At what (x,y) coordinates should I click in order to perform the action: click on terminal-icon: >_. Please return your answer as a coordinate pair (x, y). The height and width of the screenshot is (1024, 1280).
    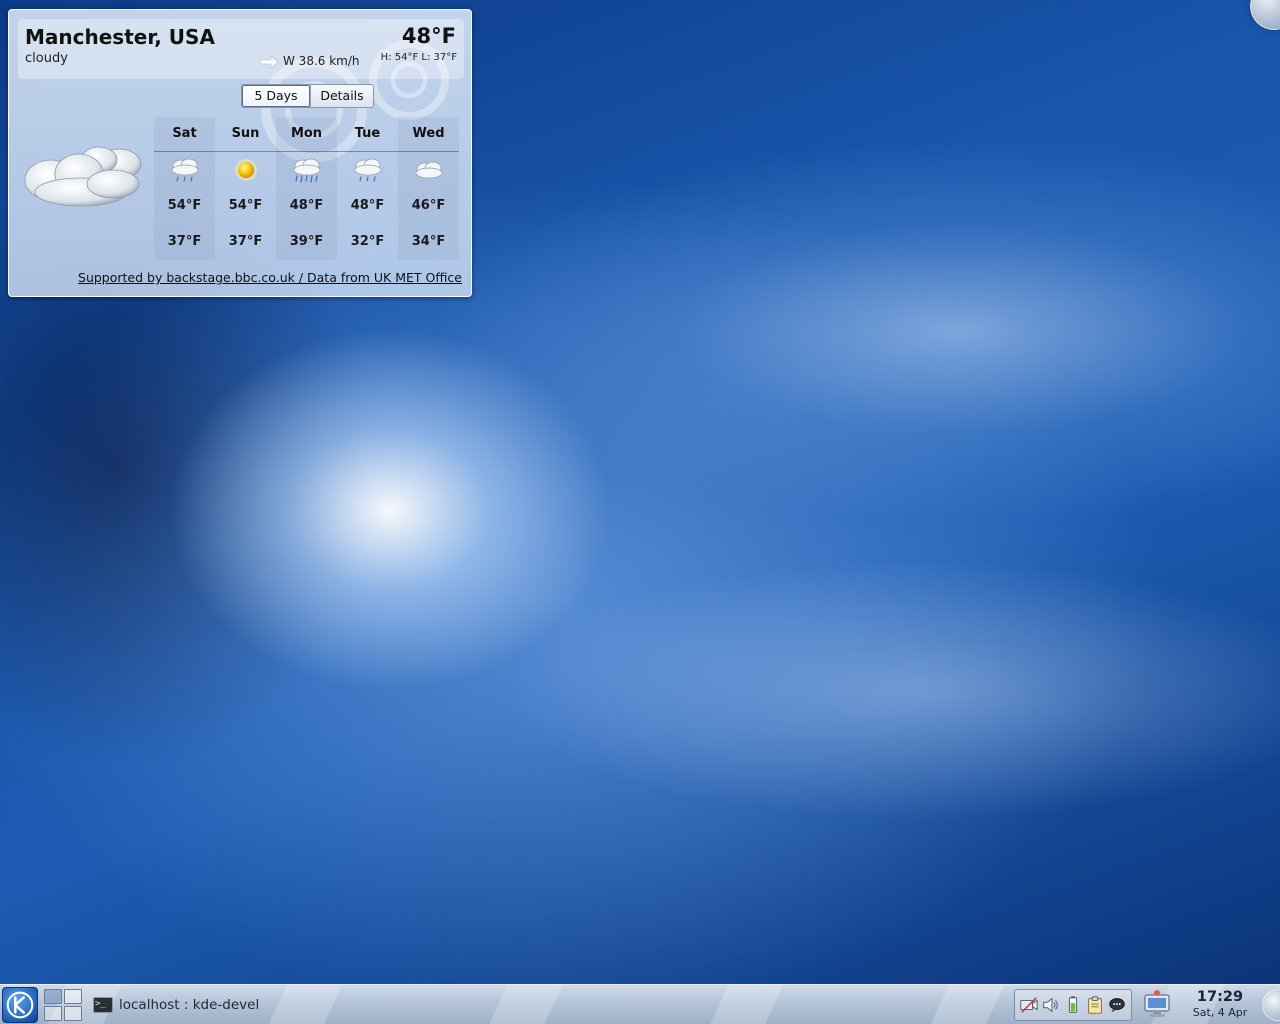
    Looking at the image, I should click on (103, 1005).